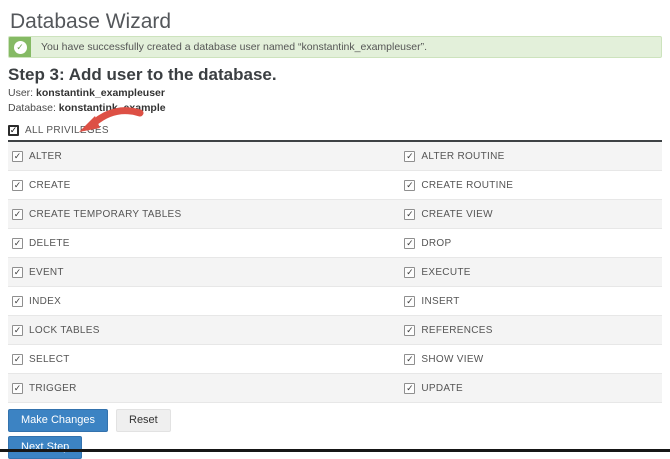  I want to click on privilege-label: LOCK TABLES, so click(64, 330).